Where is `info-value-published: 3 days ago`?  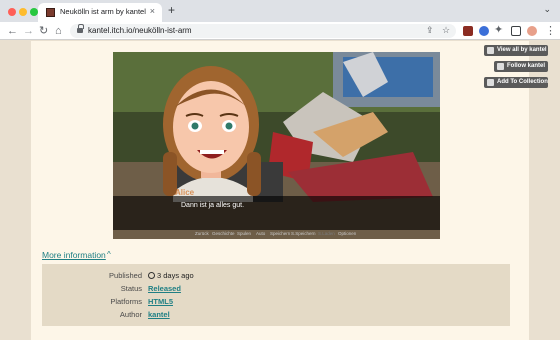 info-value-published: 3 days ago is located at coordinates (171, 275).